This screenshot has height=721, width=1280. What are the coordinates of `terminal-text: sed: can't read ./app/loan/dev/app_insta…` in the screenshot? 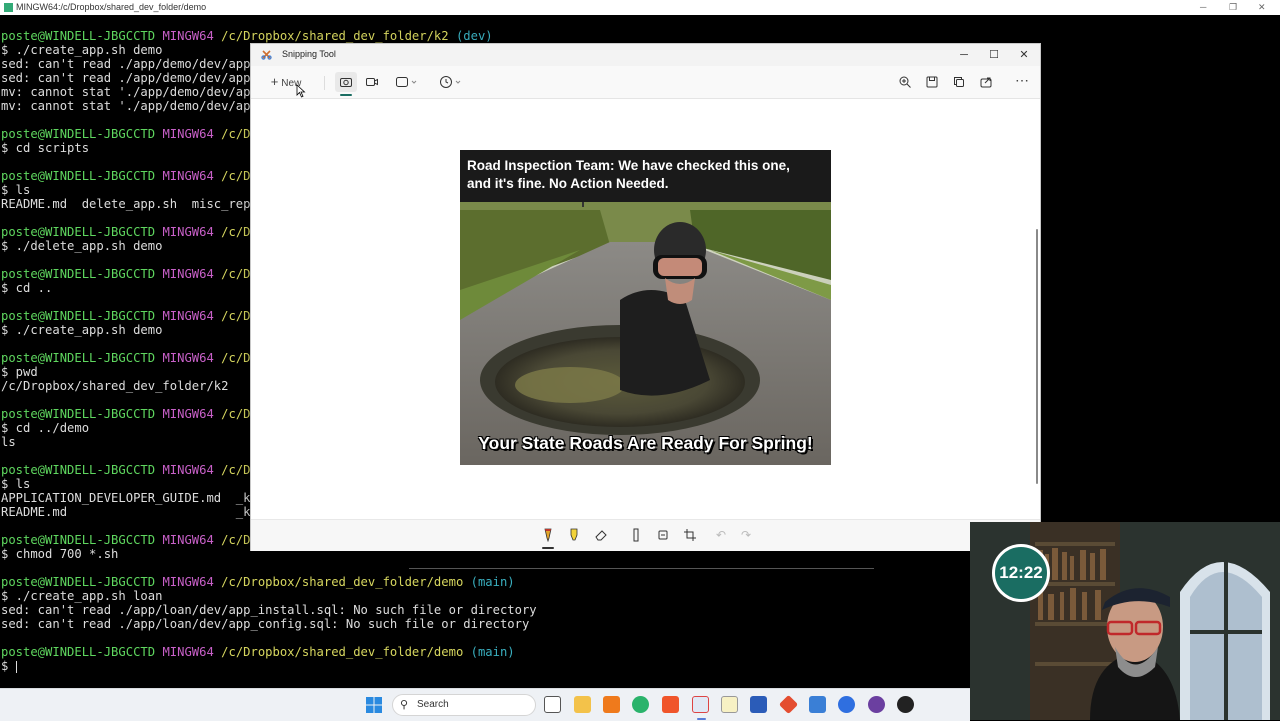 It's located at (269, 610).